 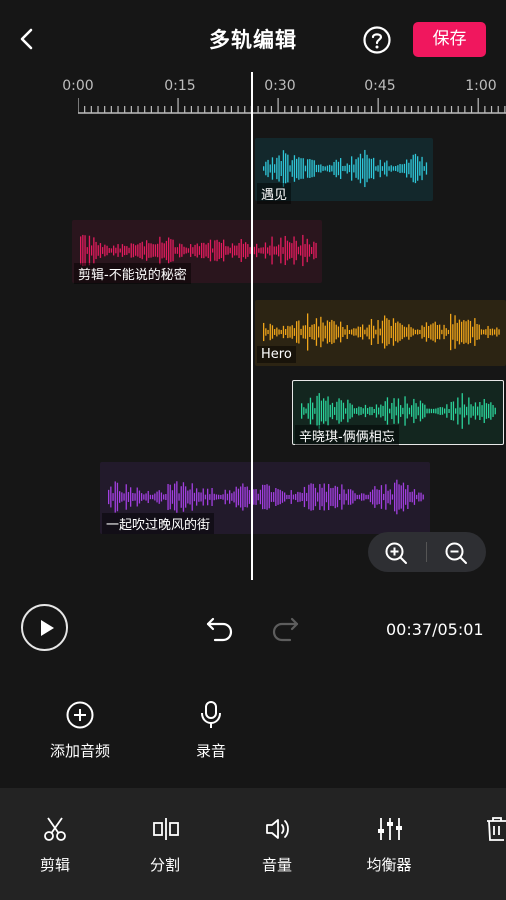 I want to click on play-icon, so click(x=47, y=628).